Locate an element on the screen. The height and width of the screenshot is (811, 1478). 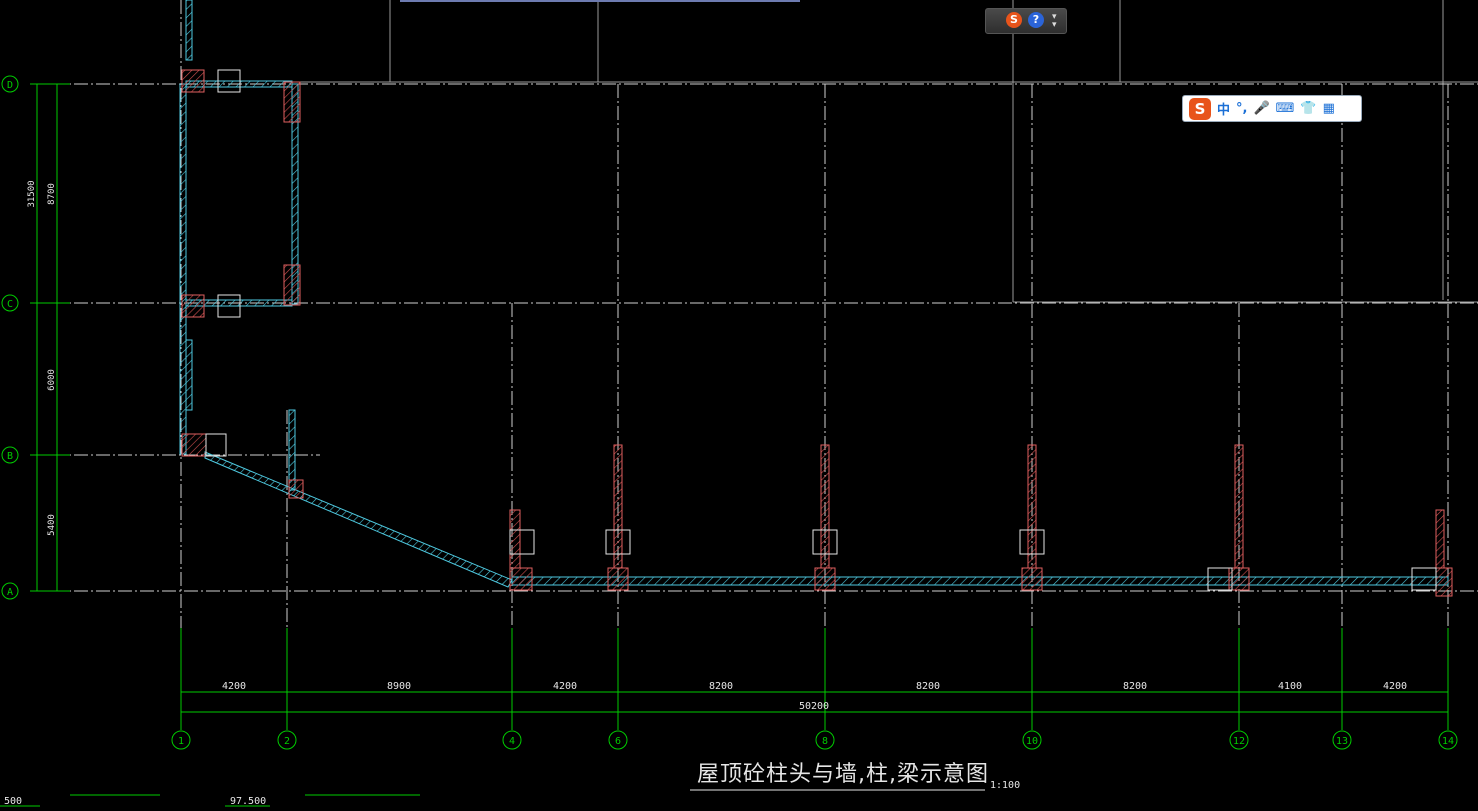
mic-icon: 🎤 is located at coordinates (1261, 108).